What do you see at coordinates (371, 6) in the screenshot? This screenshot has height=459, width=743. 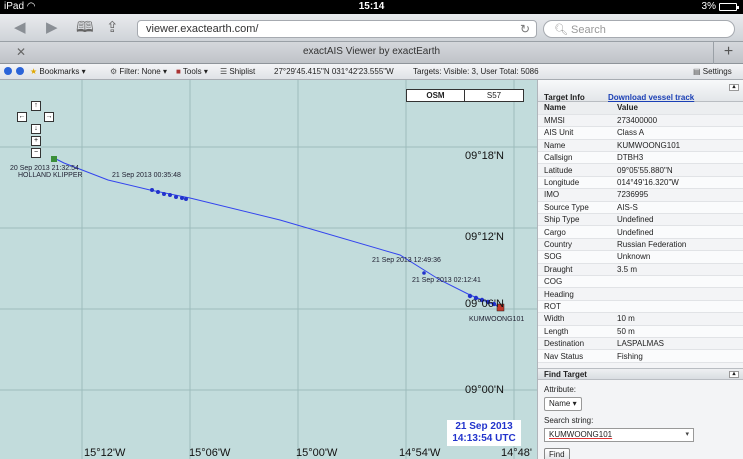 I see `clock: 15:14` at bounding box center [371, 6].